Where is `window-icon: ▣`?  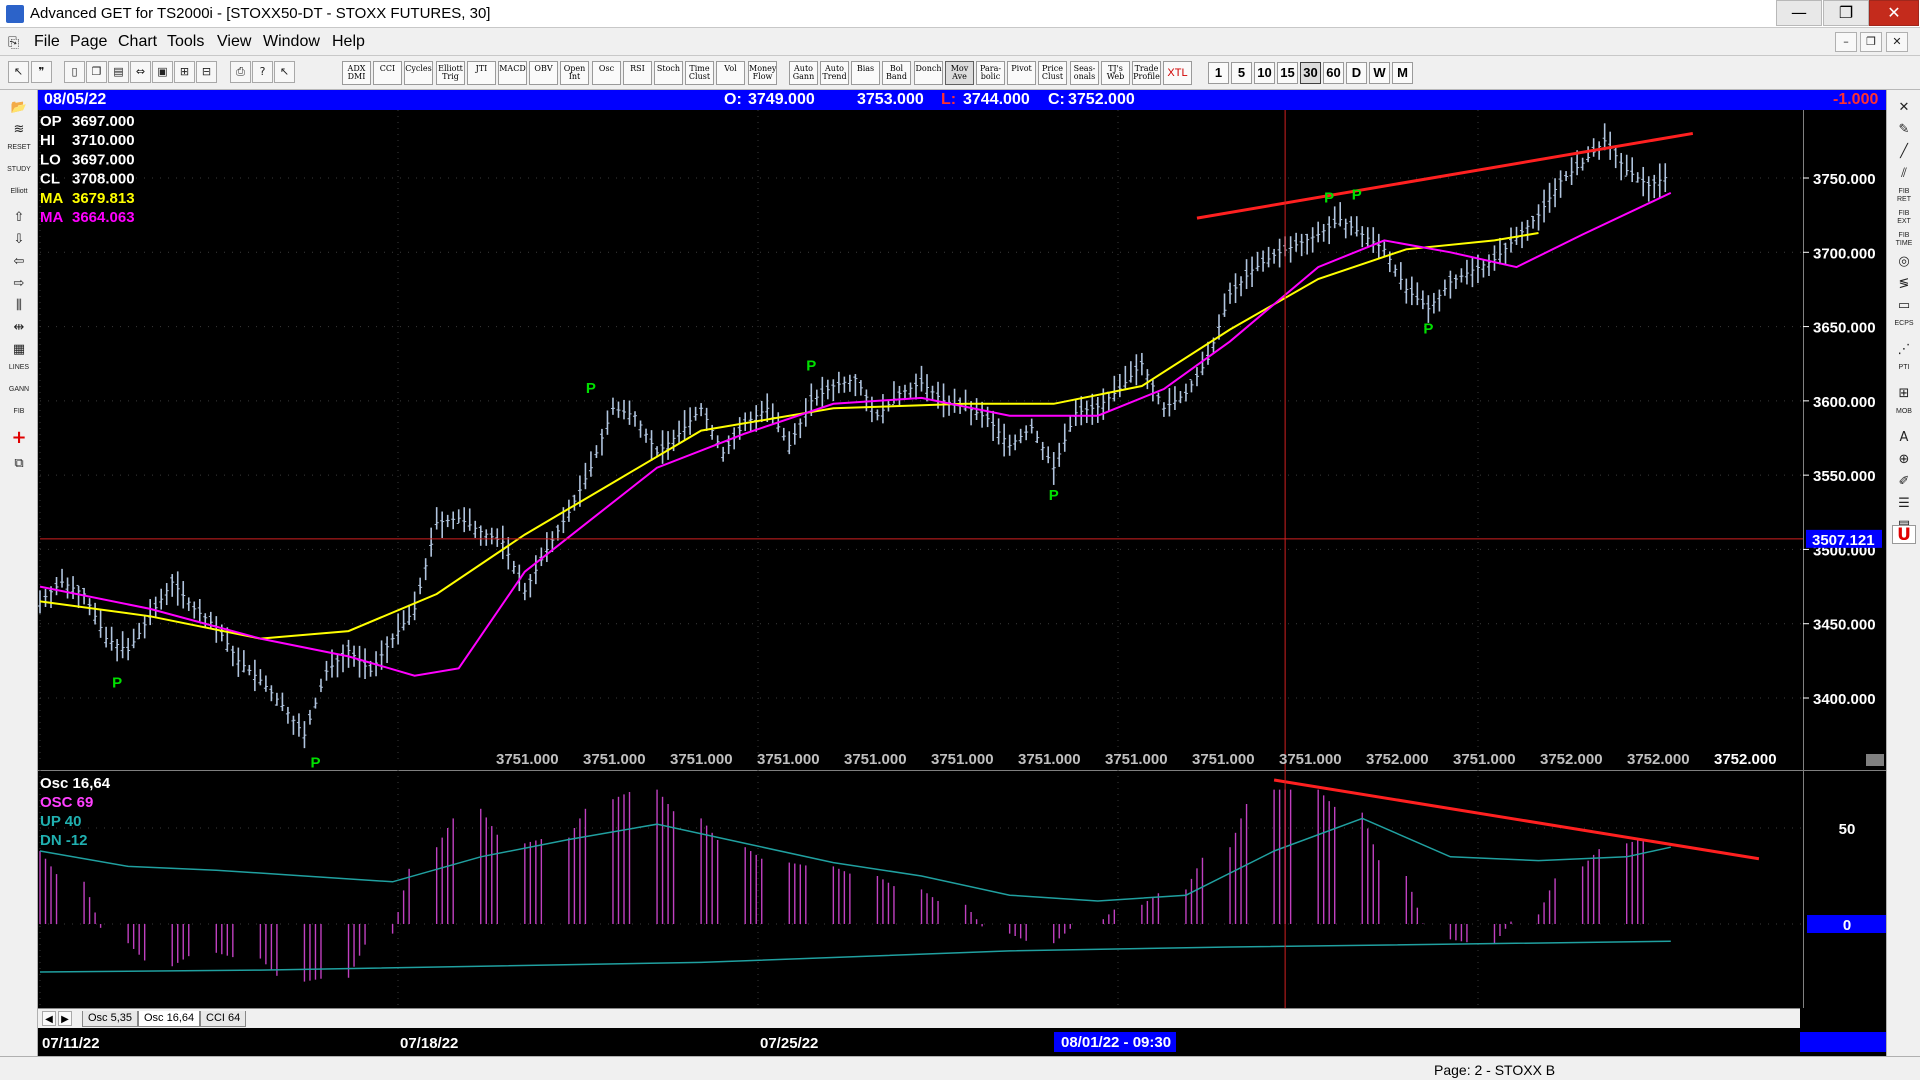
window-icon: ▣ is located at coordinates (162, 72).